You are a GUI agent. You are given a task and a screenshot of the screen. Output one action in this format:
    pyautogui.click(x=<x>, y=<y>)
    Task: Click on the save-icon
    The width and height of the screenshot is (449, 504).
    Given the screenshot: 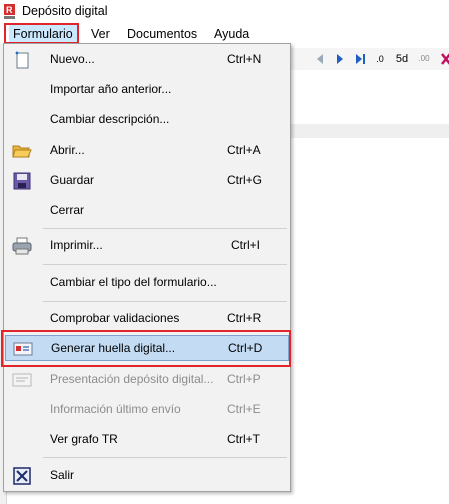 What is the action you would take?
    pyautogui.click(x=22, y=181)
    